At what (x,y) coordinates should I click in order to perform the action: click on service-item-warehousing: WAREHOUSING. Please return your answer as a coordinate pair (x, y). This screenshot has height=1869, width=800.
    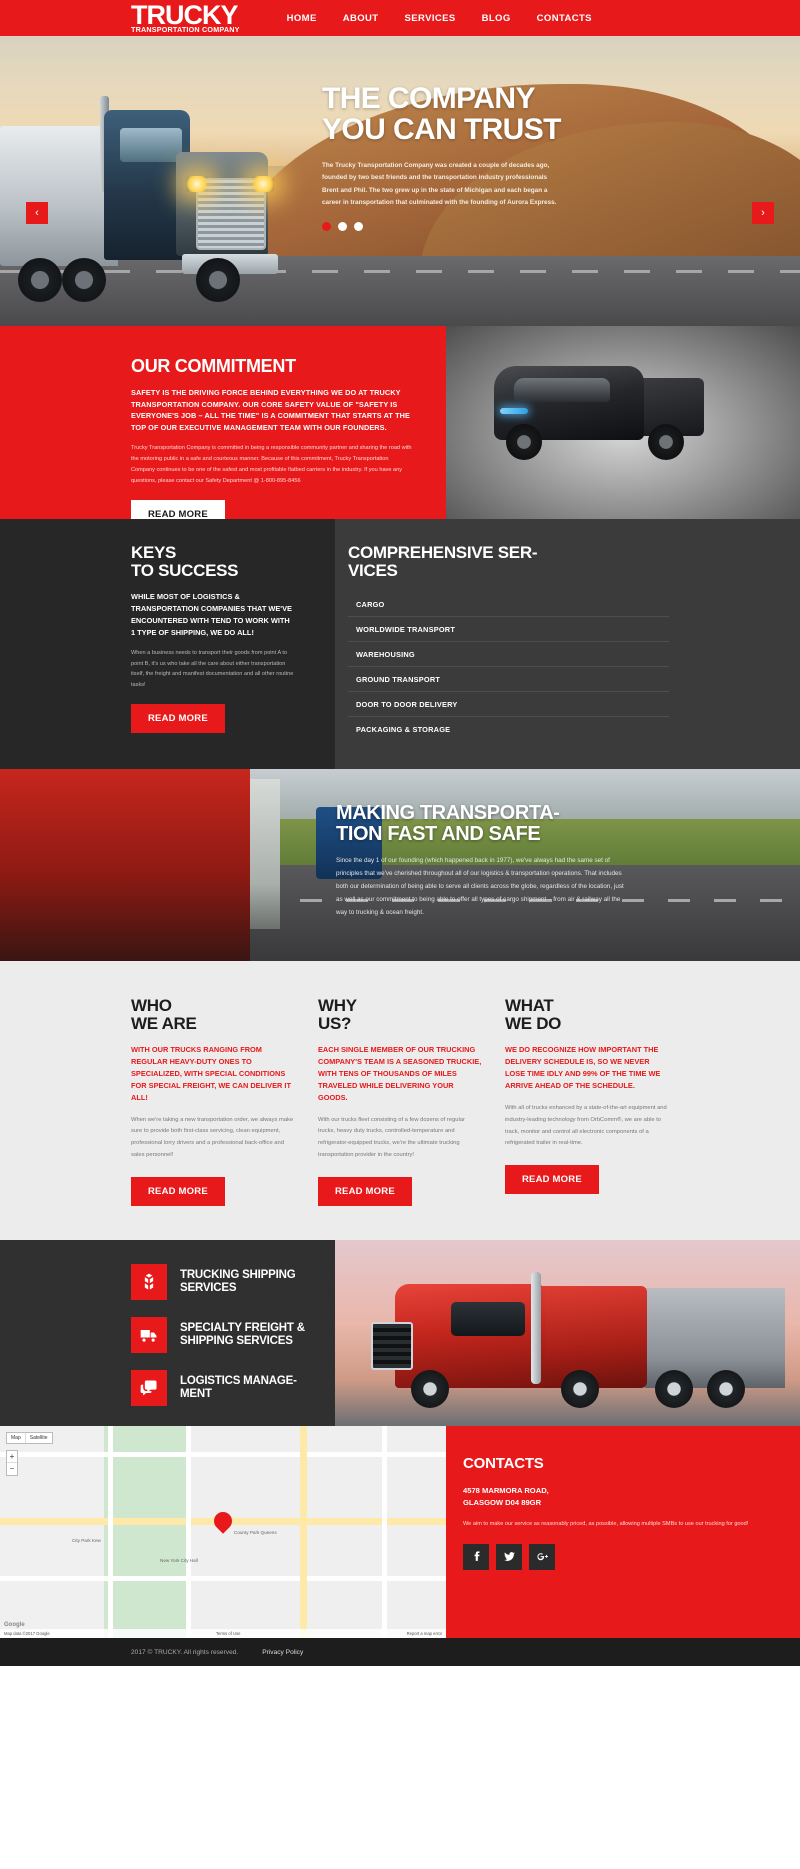
    Looking at the image, I should click on (508, 654).